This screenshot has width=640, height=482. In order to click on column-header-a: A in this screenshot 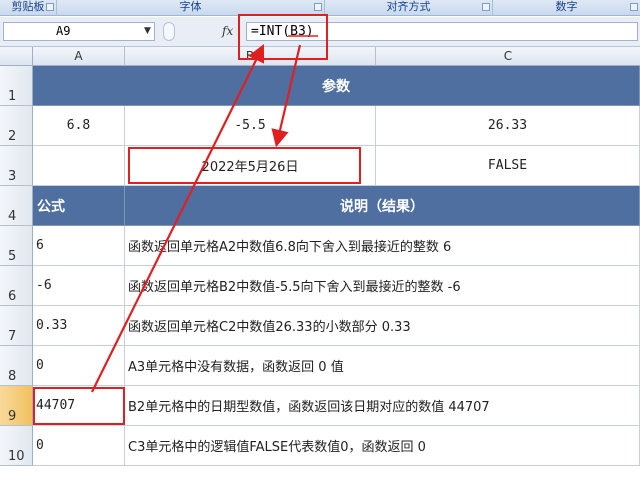, I will do `click(79, 56)`.